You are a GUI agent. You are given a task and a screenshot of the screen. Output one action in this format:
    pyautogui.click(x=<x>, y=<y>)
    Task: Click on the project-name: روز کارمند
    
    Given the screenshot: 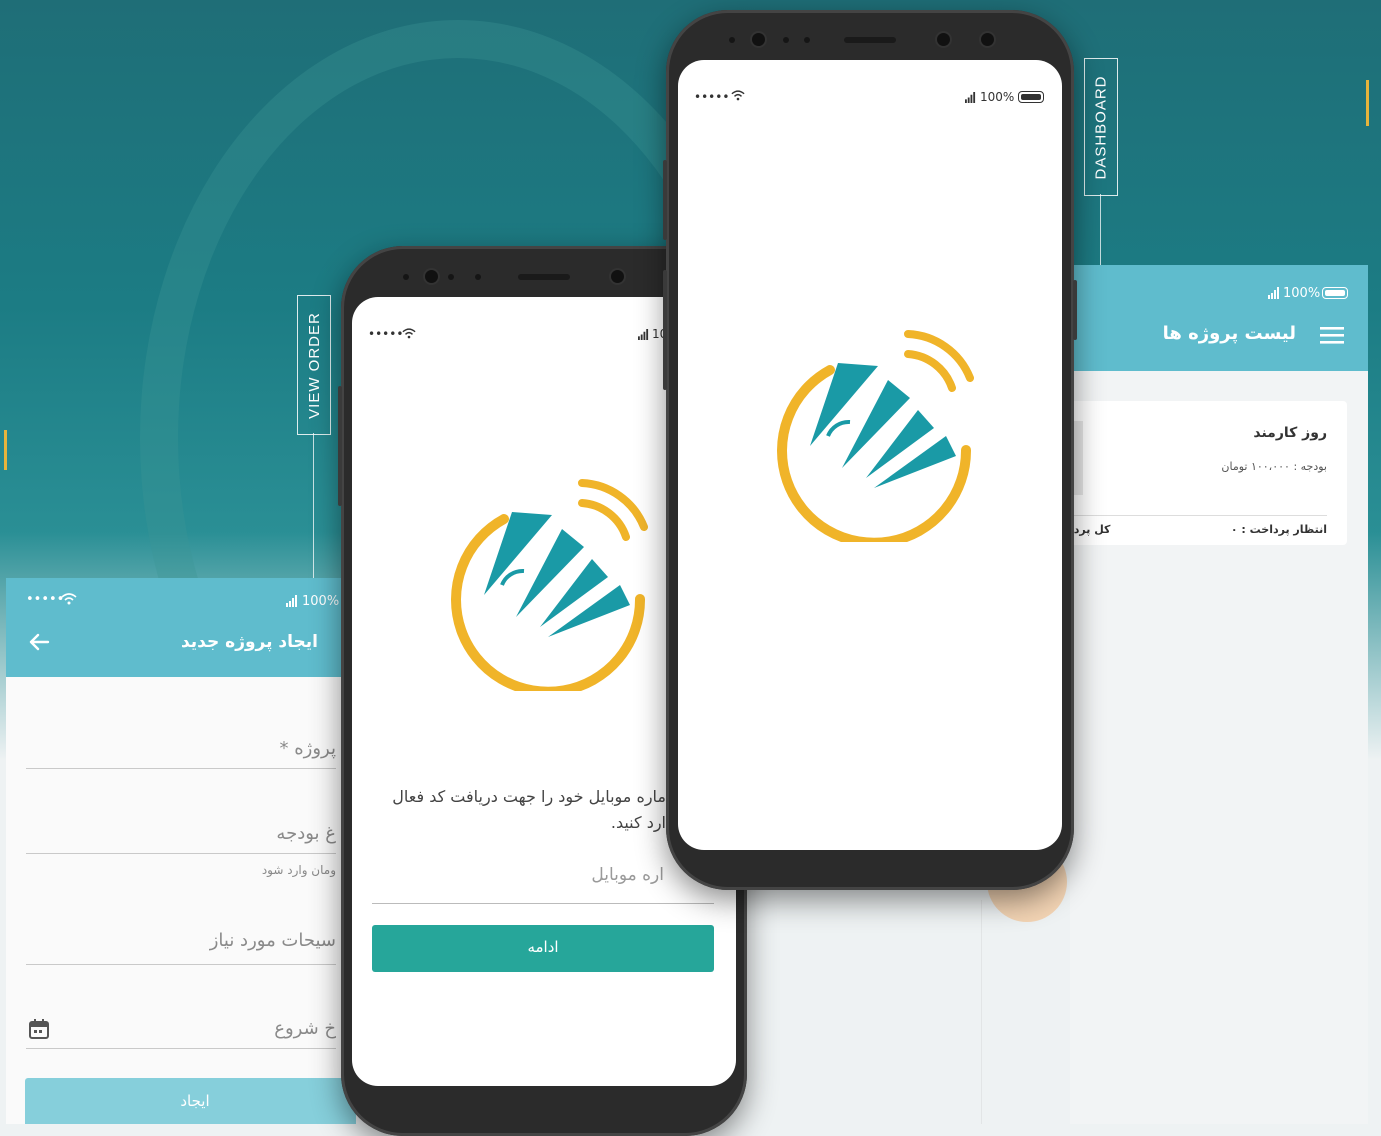 What is the action you would take?
    pyautogui.click(x=1290, y=433)
    